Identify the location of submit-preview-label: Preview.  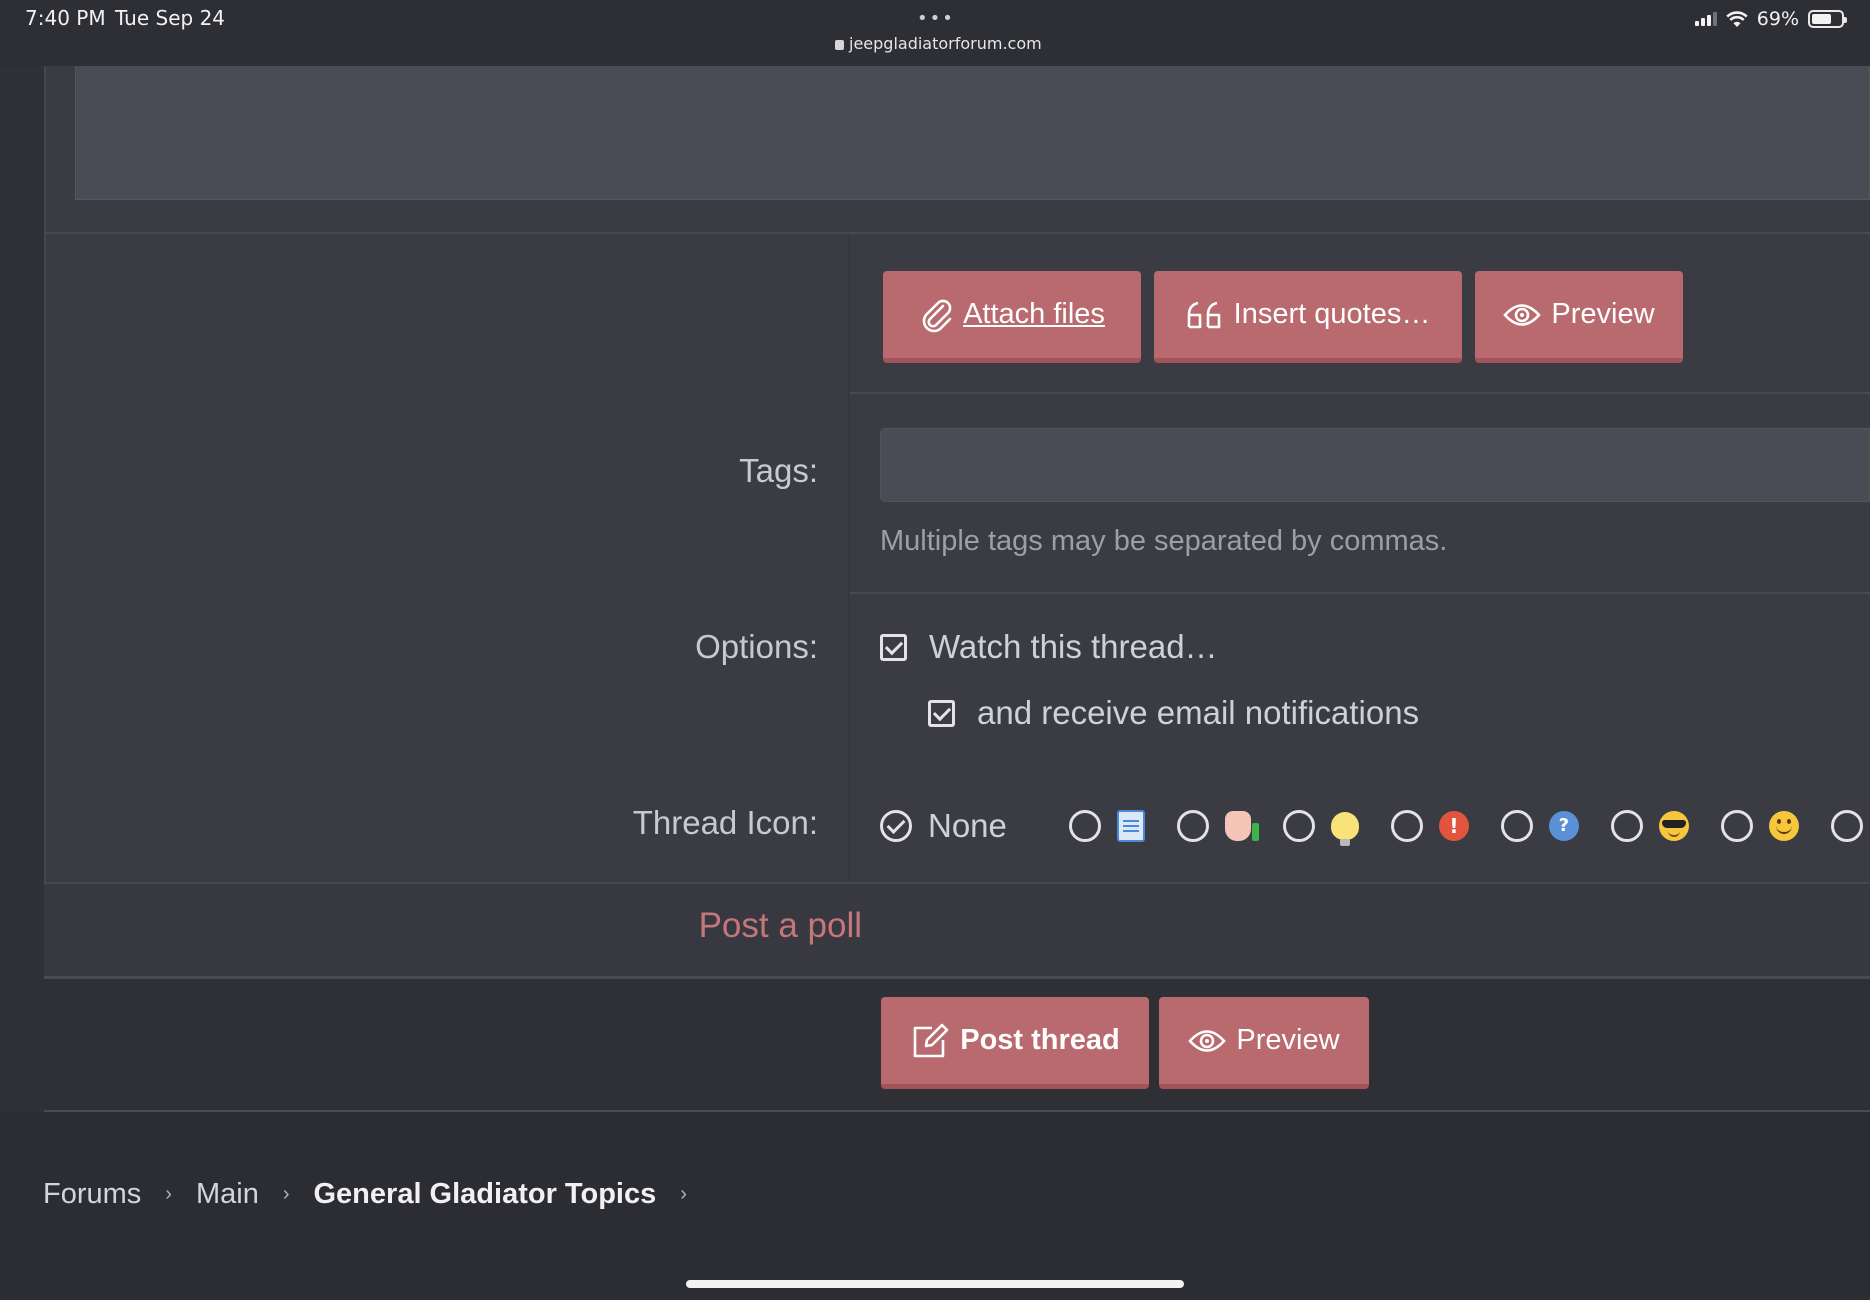
(1288, 1040).